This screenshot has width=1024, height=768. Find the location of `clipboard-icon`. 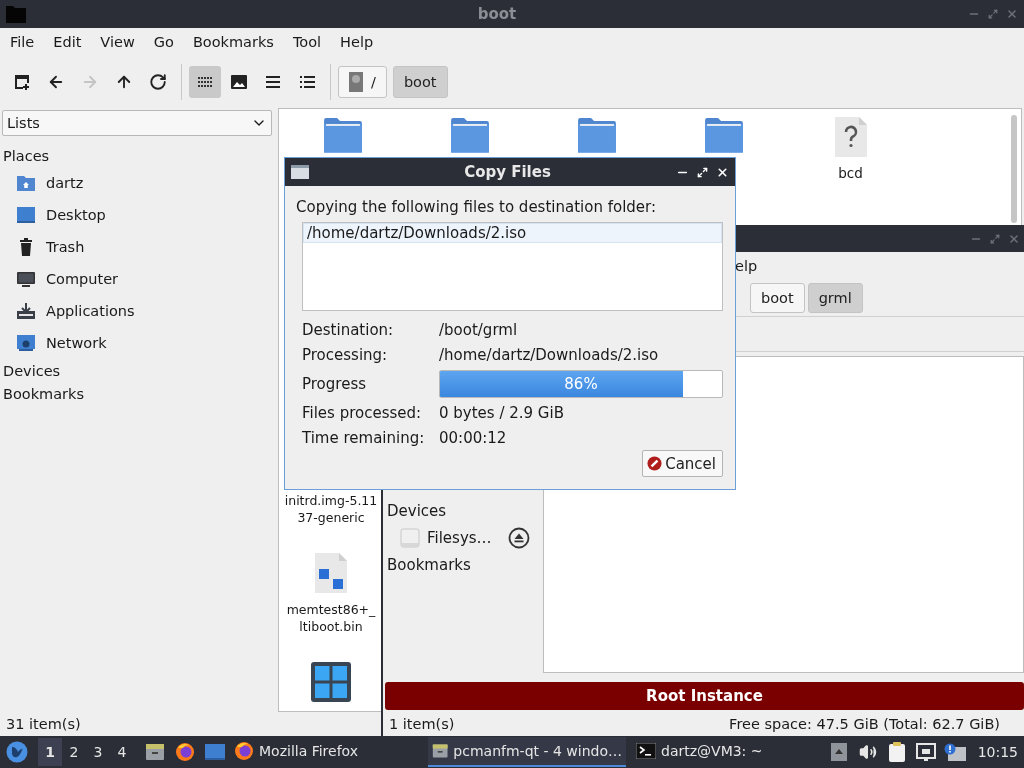

clipboard-icon is located at coordinates (897, 752).